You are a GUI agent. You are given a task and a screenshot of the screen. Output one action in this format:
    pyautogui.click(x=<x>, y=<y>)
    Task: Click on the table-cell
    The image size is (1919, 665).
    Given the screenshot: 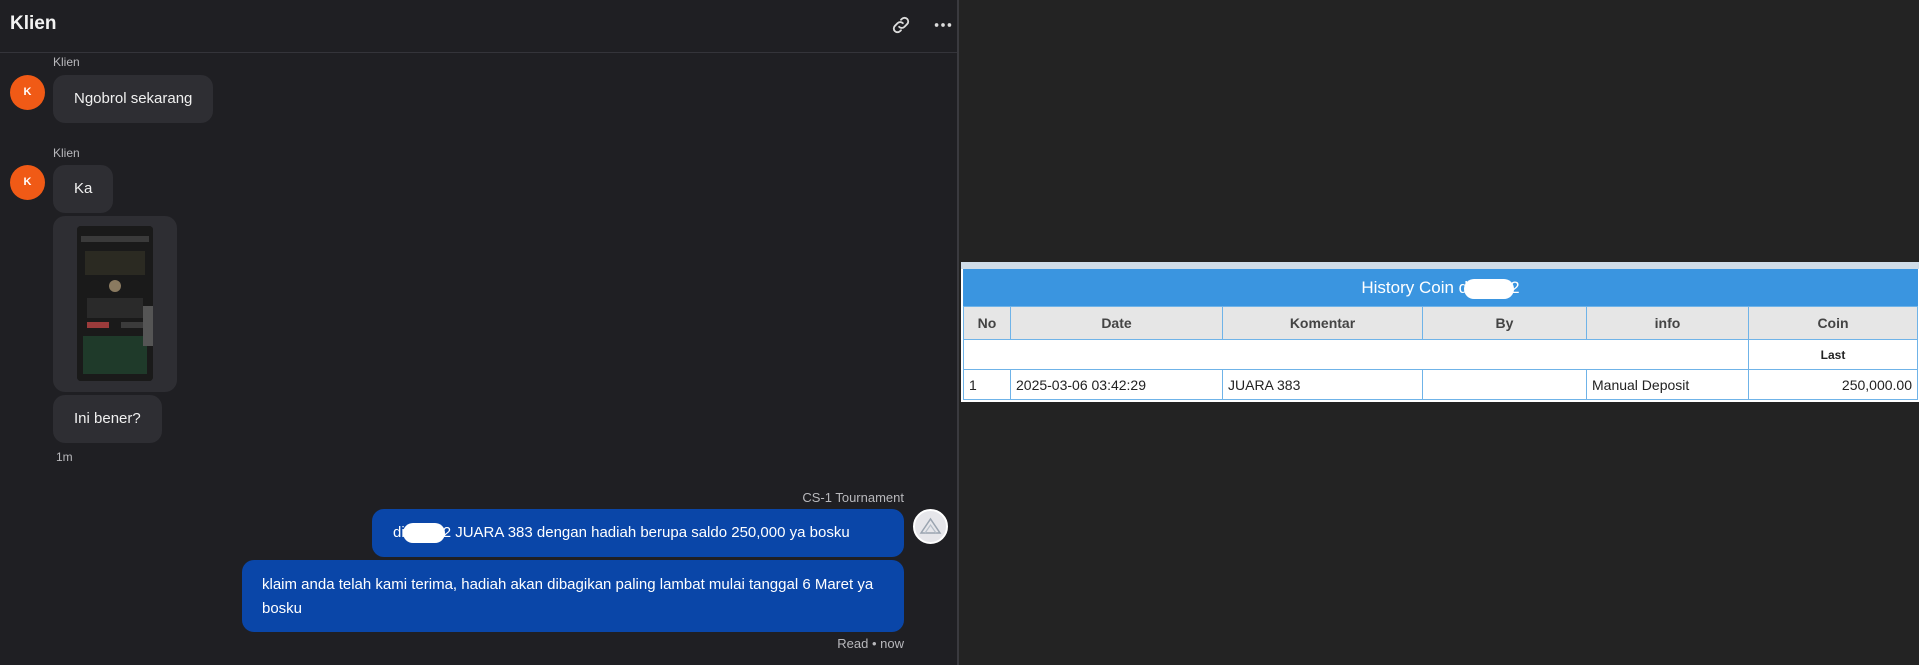 What is the action you would take?
    pyautogui.click(x=1356, y=354)
    